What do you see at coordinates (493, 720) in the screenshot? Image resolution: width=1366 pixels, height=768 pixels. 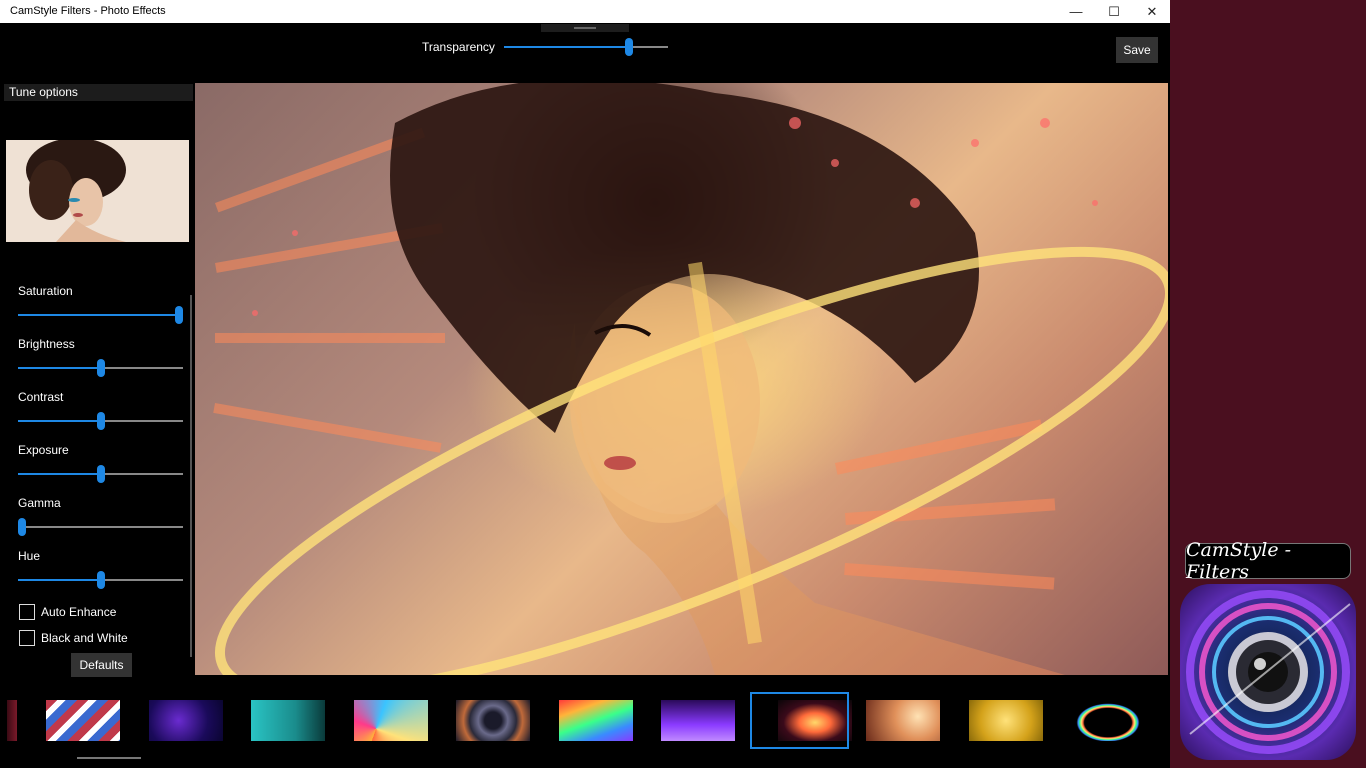 I see `filter-thumb-smoky-ring` at bounding box center [493, 720].